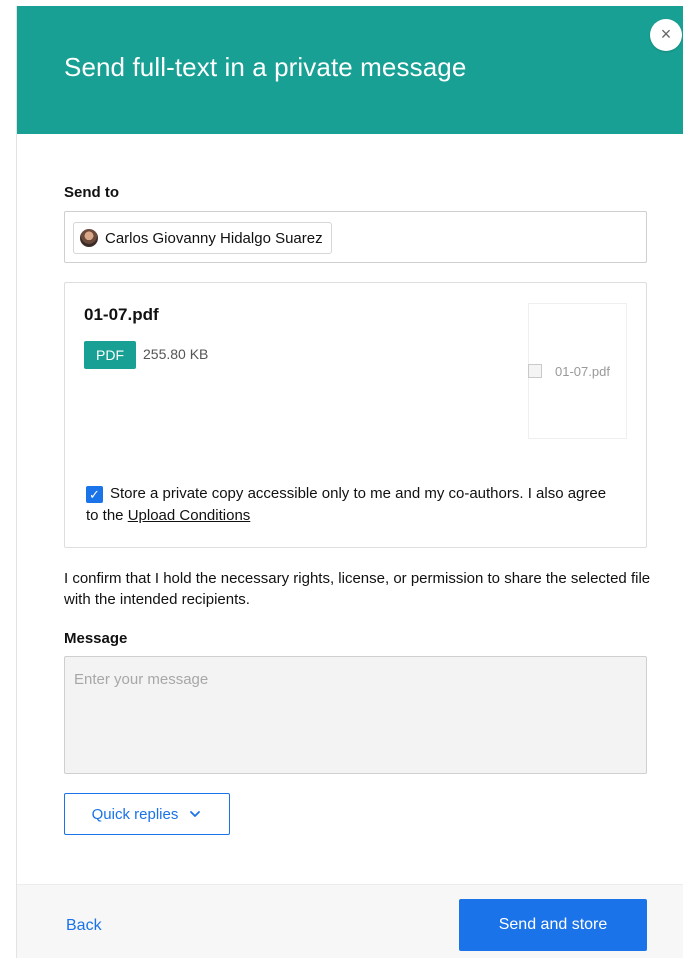 The width and height of the screenshot is (683, 958). What do you see at coordinates (96, 638) in the screenshot?
I see `message-label: Message` at bounding box center [96, 638].